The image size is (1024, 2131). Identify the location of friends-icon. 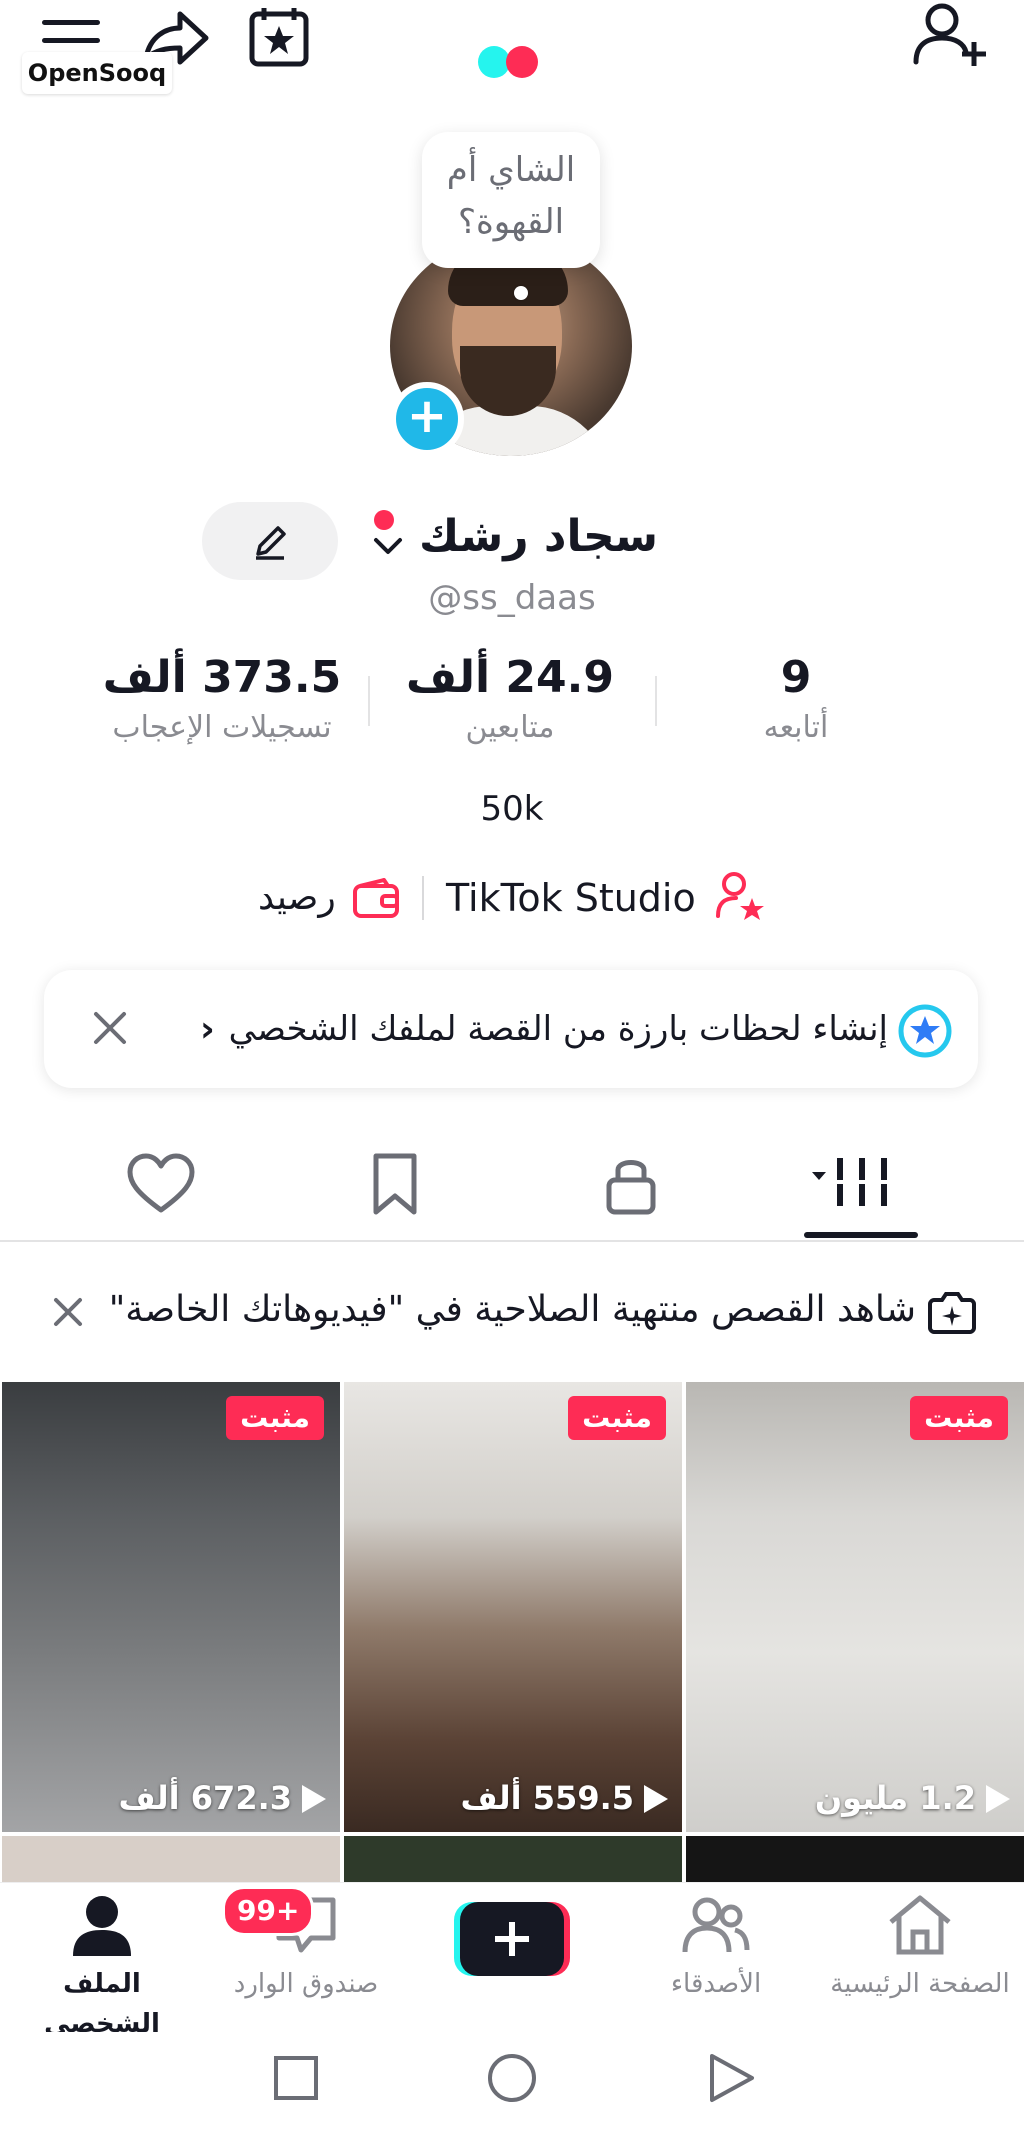
(716, 1925).